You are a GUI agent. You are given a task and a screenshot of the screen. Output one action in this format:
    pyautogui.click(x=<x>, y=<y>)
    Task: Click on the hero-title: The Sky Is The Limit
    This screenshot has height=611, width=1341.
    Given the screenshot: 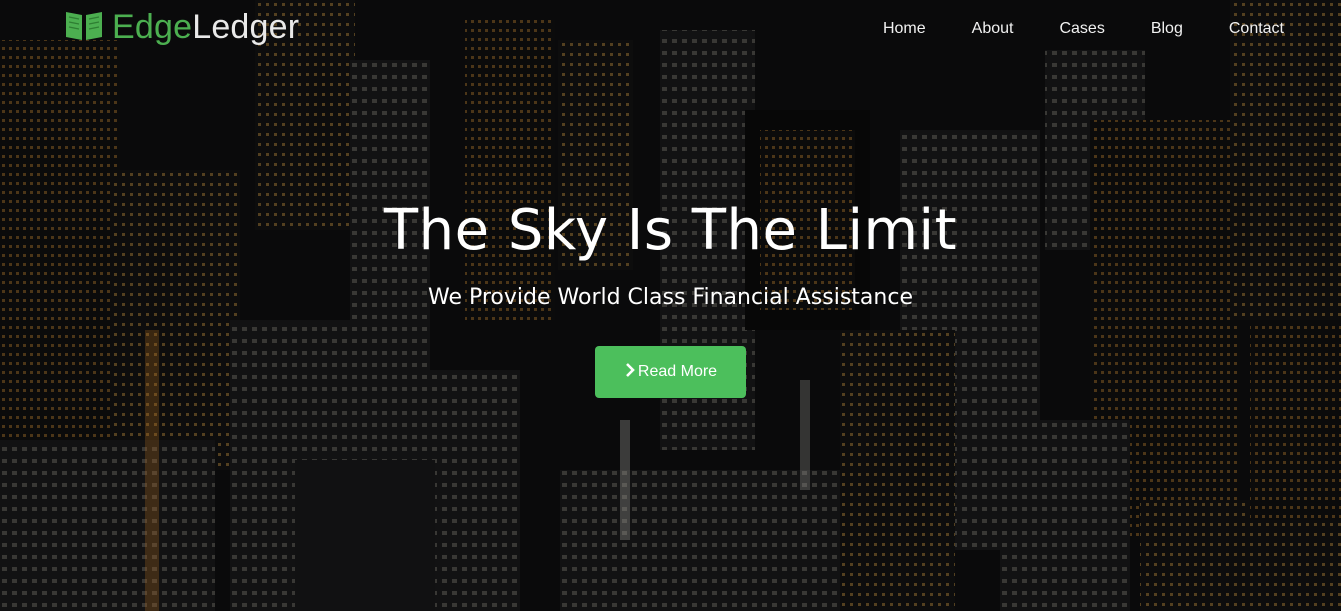 What is the action you would take?
    pyautogui.click(x=670, y=230)
    